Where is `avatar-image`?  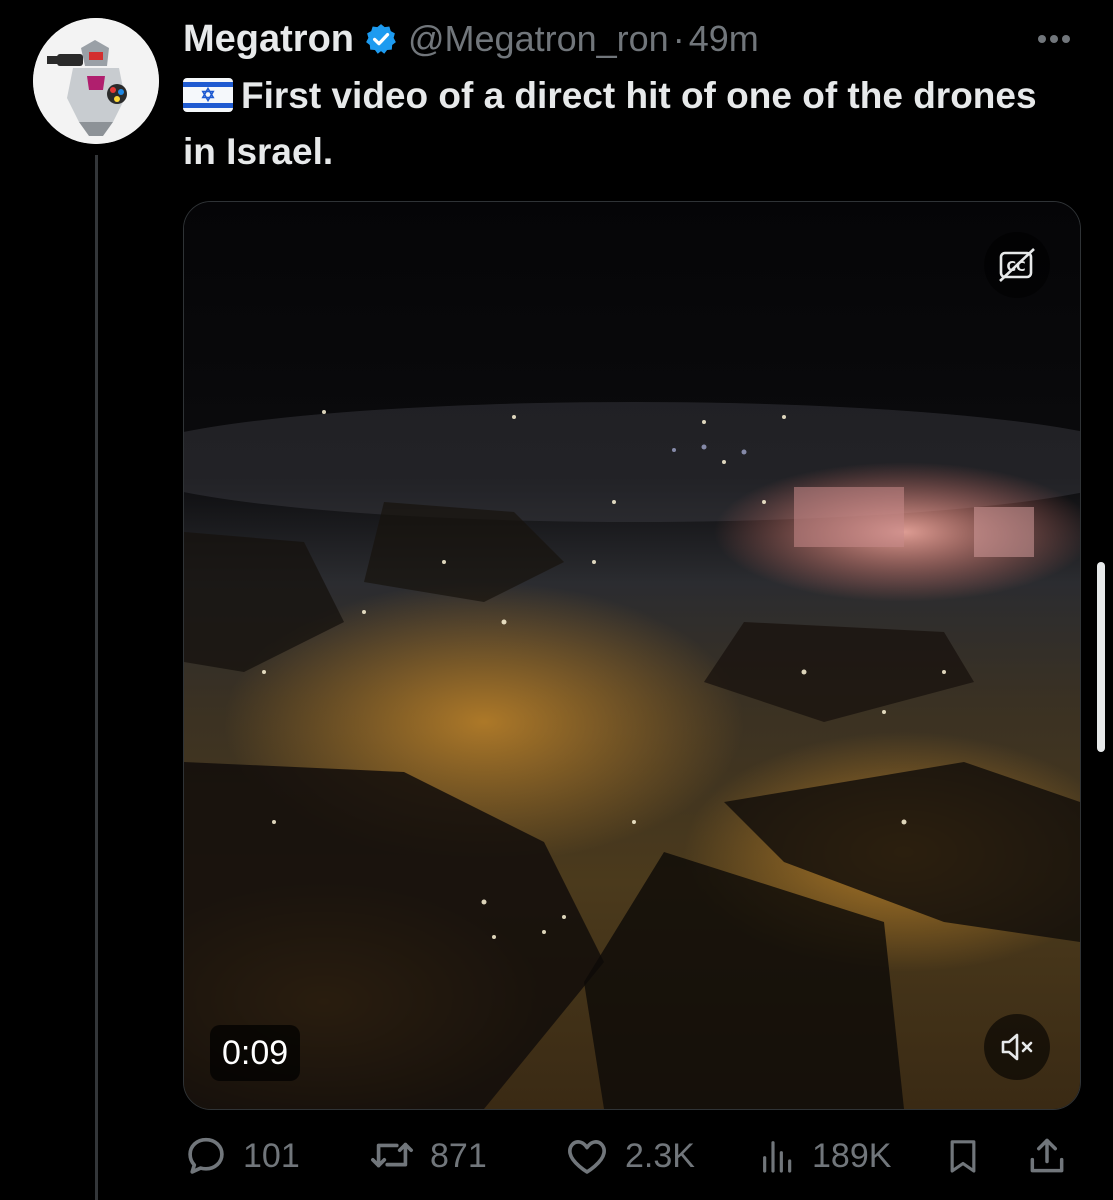 avatar-image is located at coordinates (96, 81).